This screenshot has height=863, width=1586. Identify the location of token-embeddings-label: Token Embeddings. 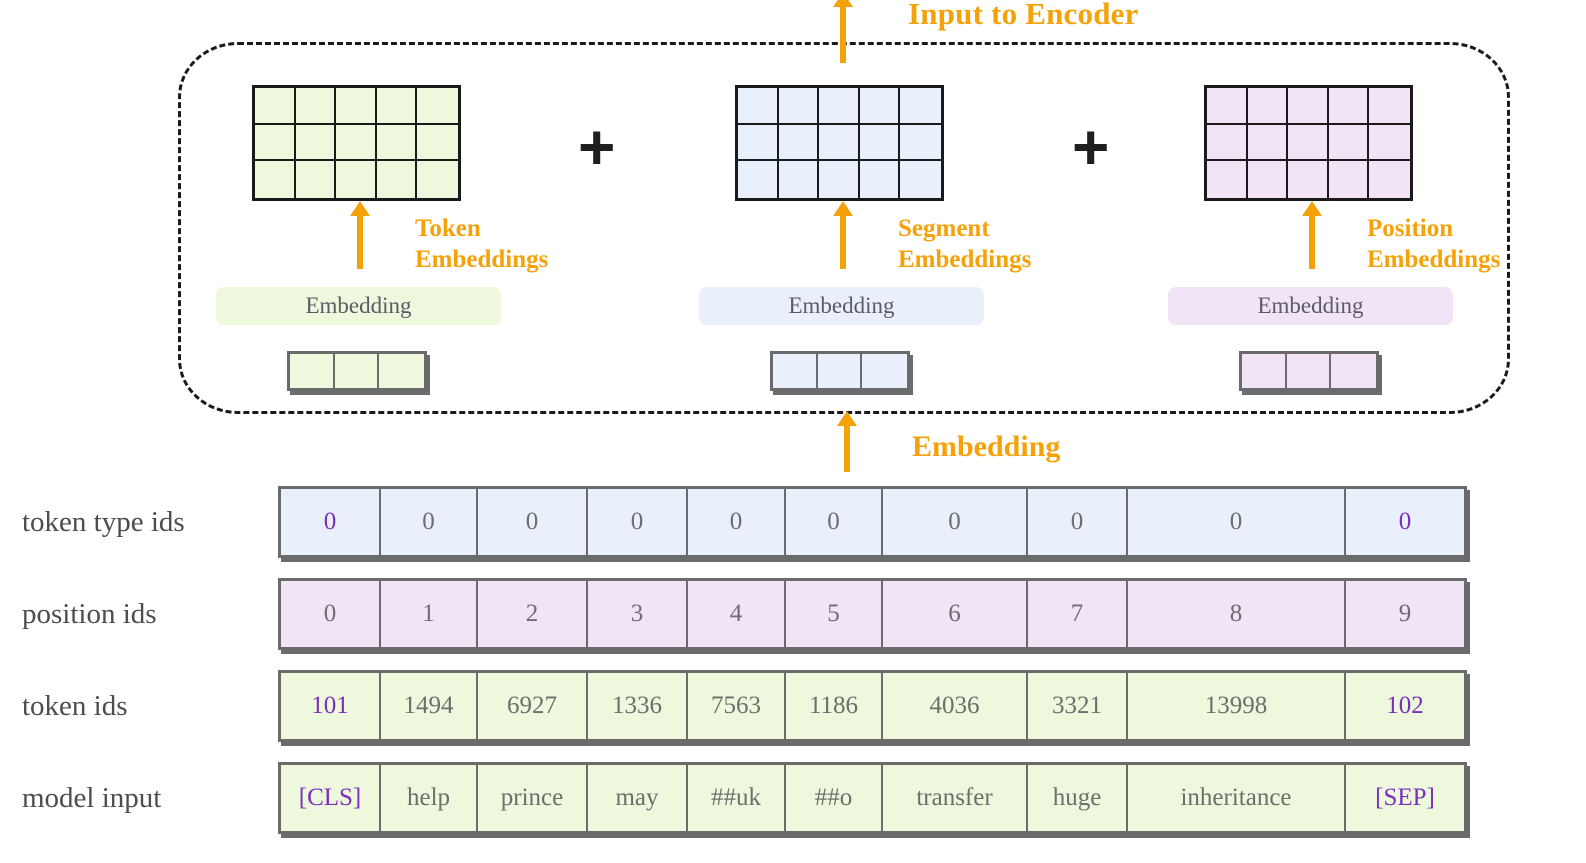
(481, 244).